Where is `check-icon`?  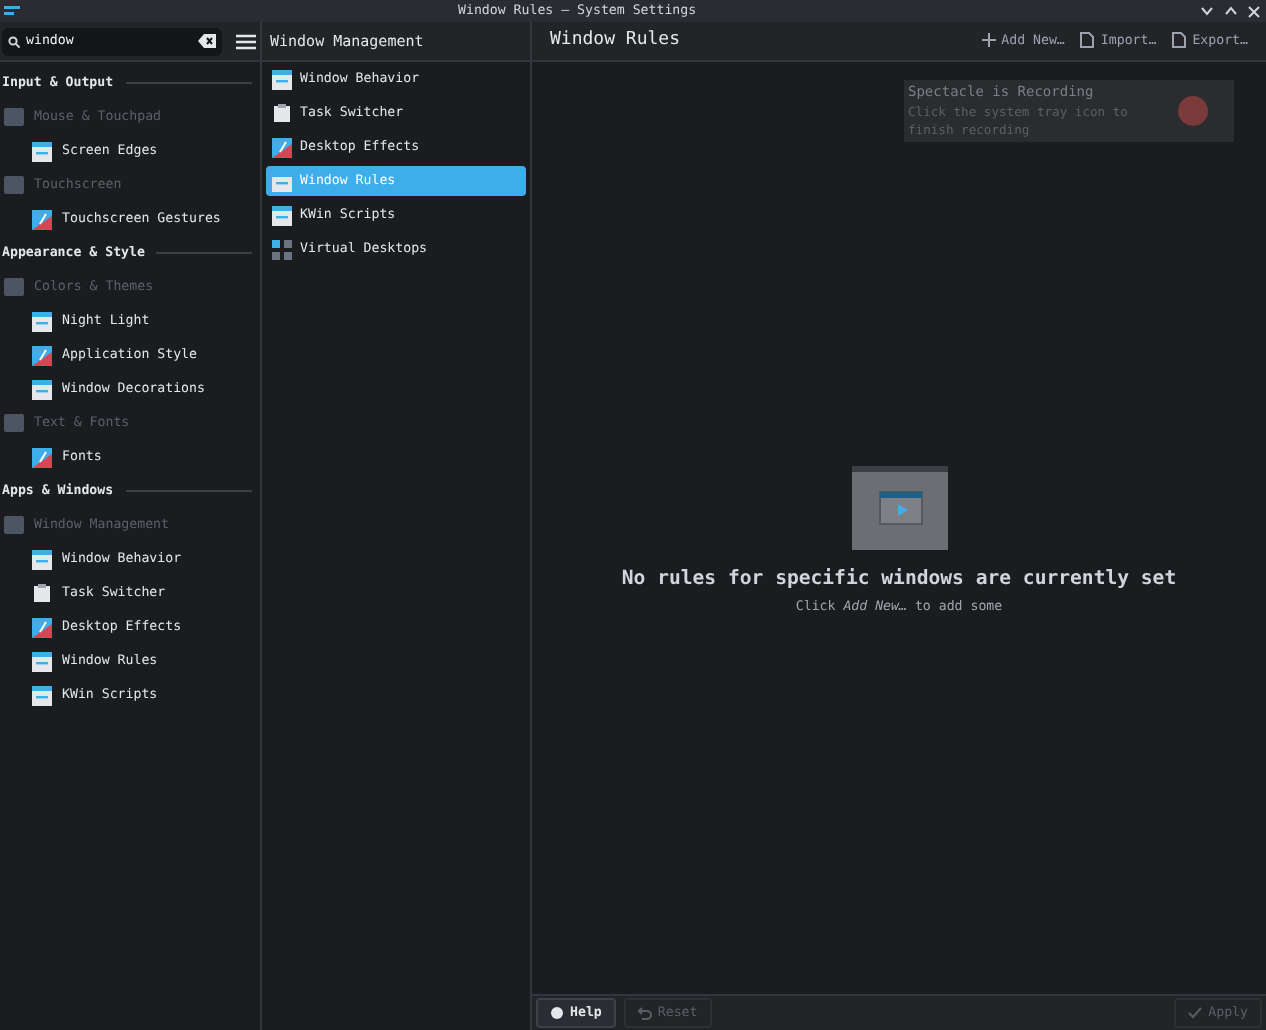 check-icon is located at coordinates (1195, 1013).